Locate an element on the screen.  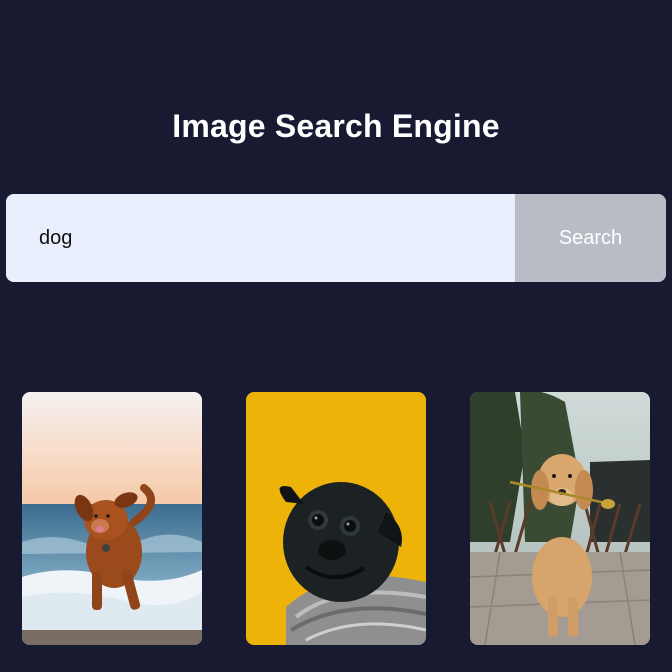
search-form: Search is located at coordinates (336, 238).